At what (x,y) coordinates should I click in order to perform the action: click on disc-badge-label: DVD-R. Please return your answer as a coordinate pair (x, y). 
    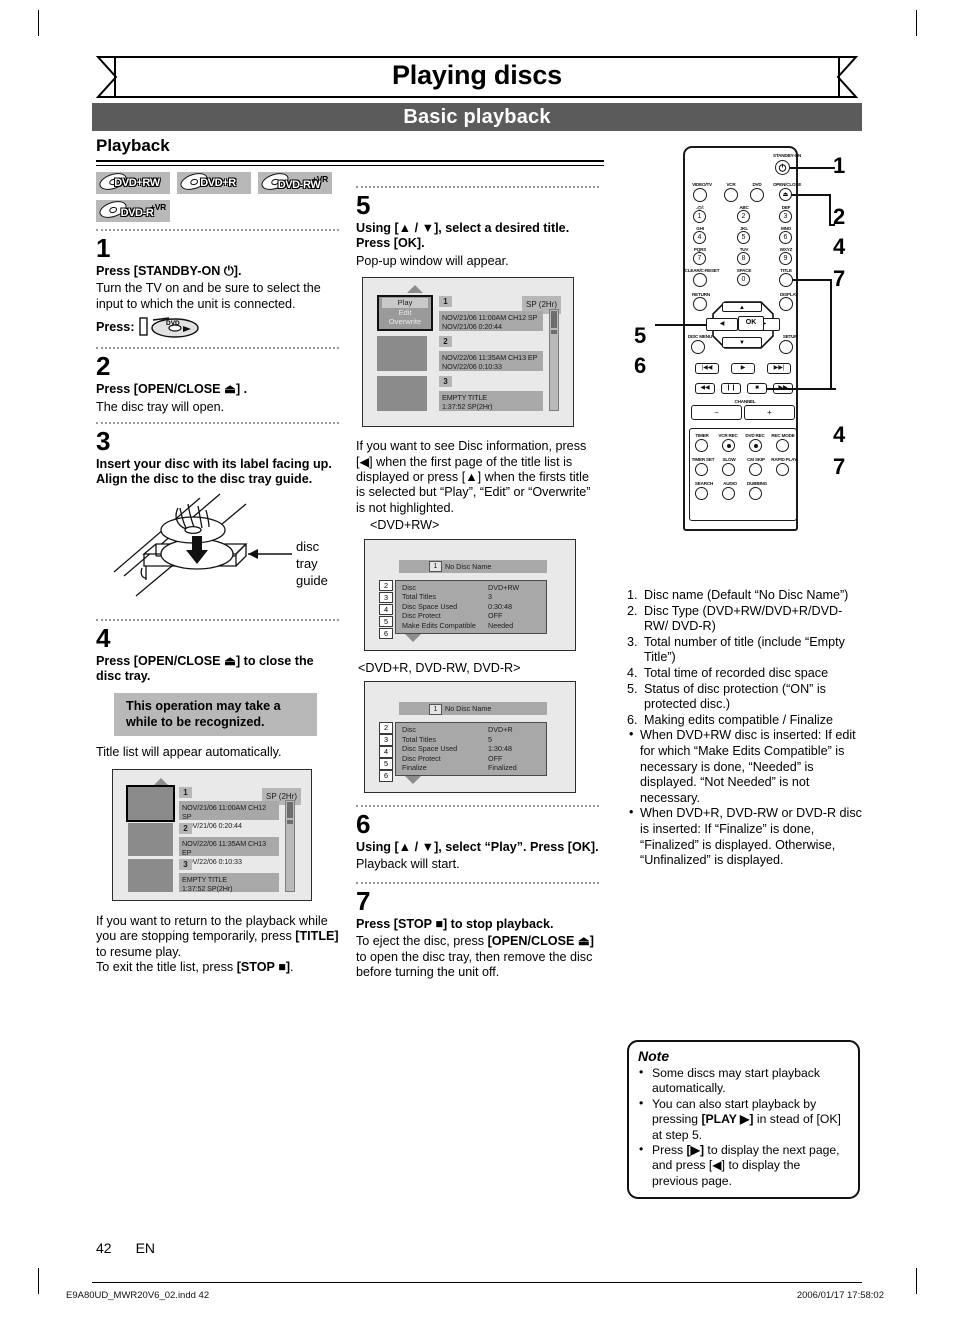
    Looking at the image, I should click on (137, 212).